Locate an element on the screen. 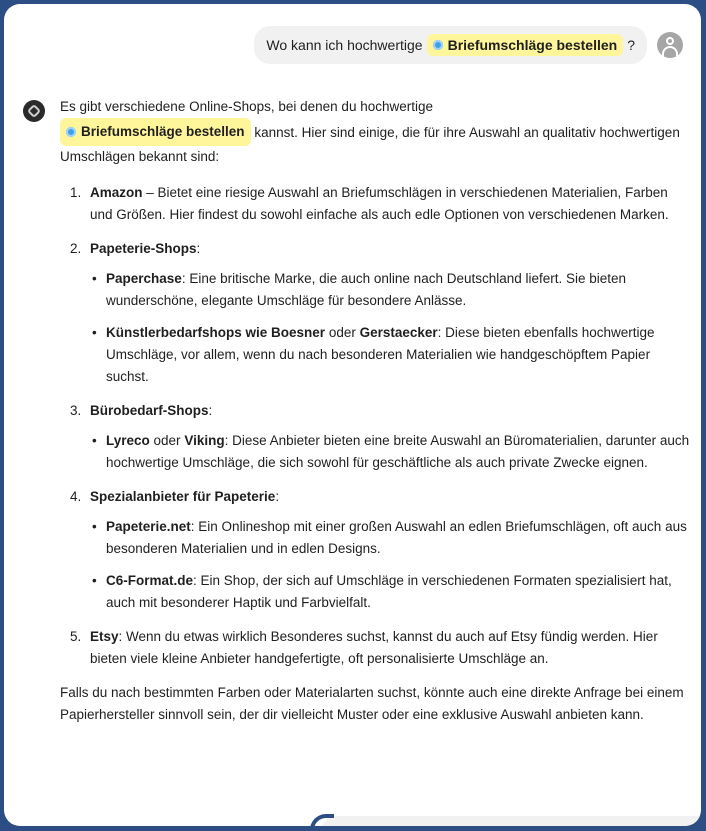 Image resolution: width=706 pixels, height=831 pixels. list-number: 5. is located at coordinates (76, 636).